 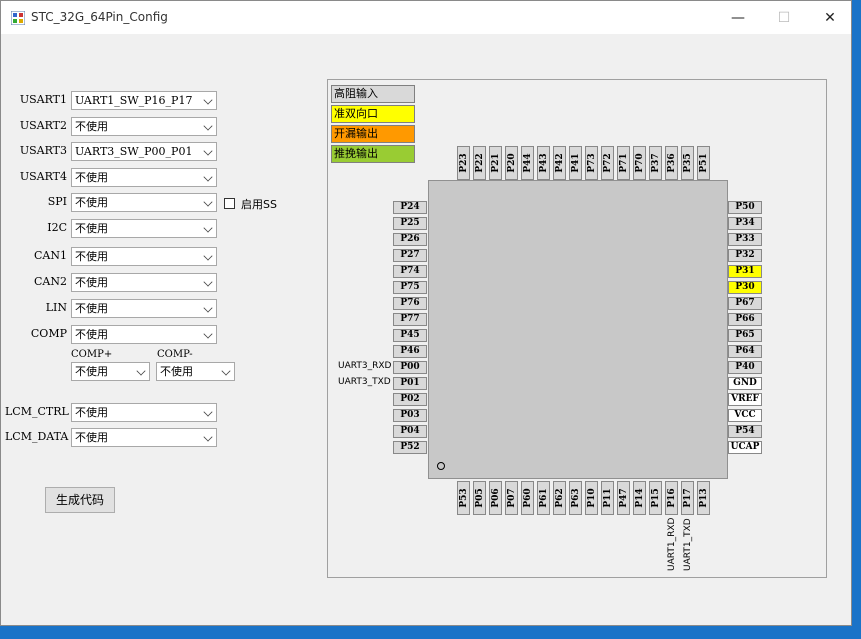 I want to click on pin-p34: P34, so click(x=745, y=223).